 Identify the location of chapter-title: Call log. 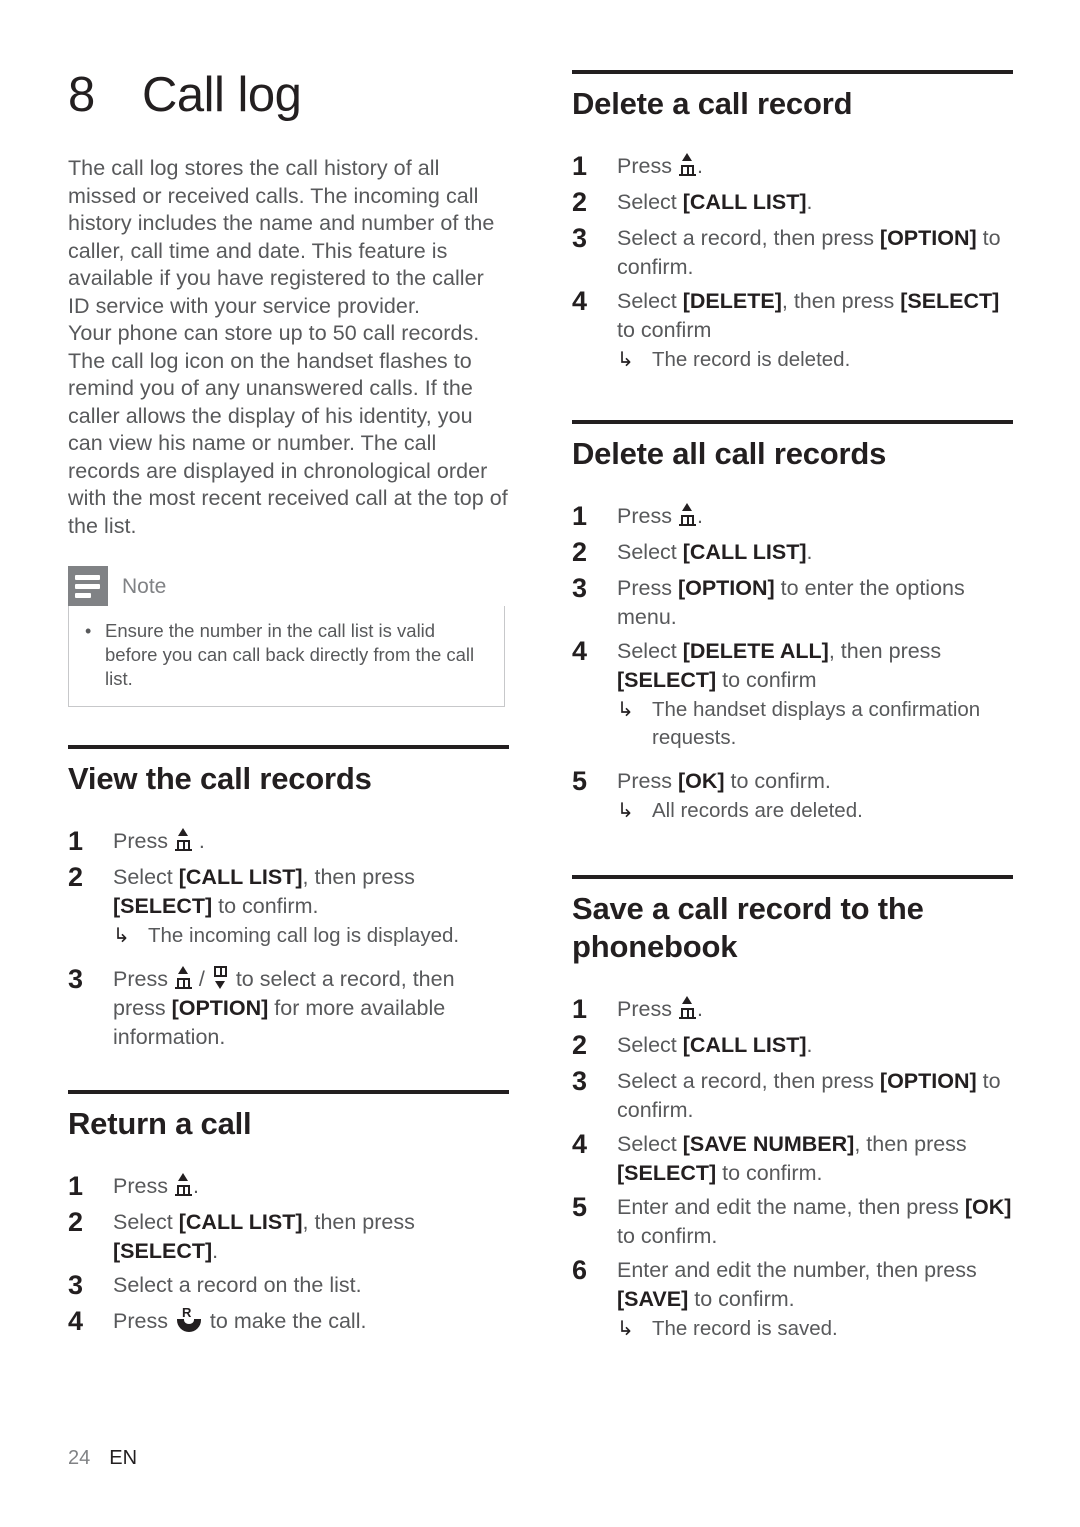
(222, 95).